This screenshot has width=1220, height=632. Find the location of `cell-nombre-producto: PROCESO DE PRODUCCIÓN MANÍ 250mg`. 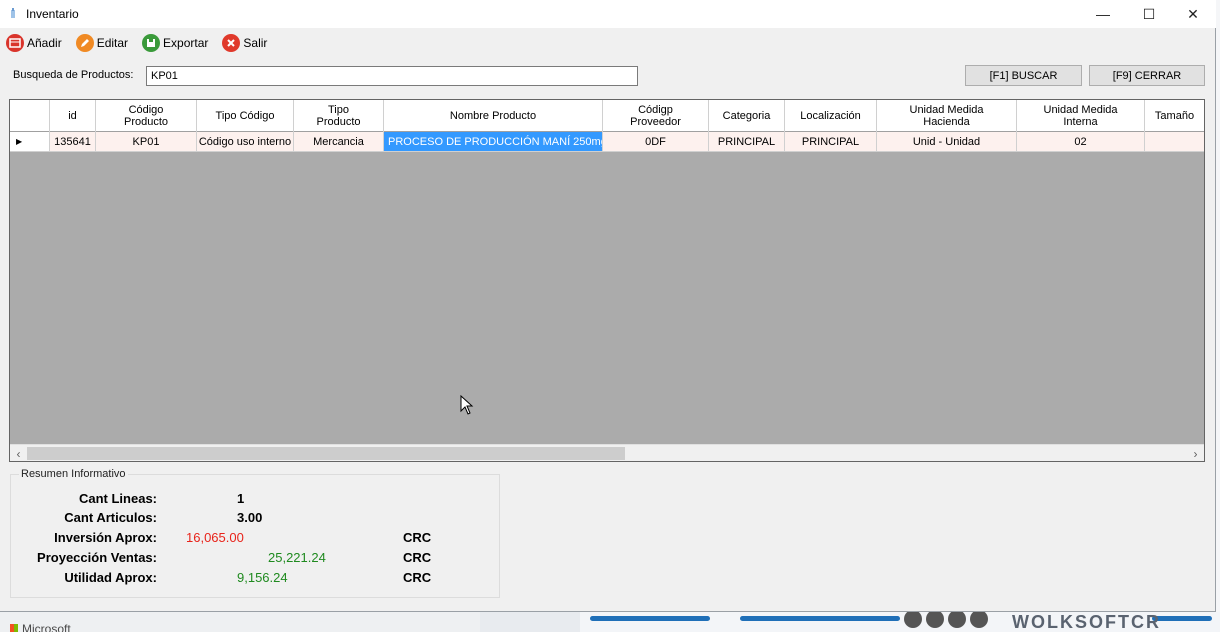

cell-nombre-producto: PROCESO DE PRODUCCIÓN MANÍ 250mg is located at coordinates (493, 142).